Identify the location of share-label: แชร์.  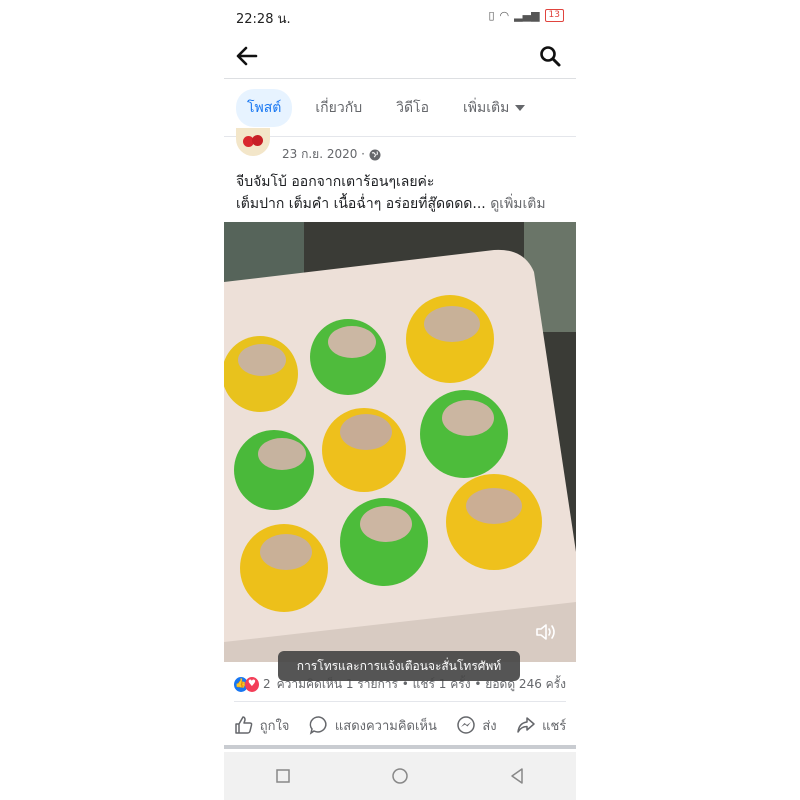
(554, 726).